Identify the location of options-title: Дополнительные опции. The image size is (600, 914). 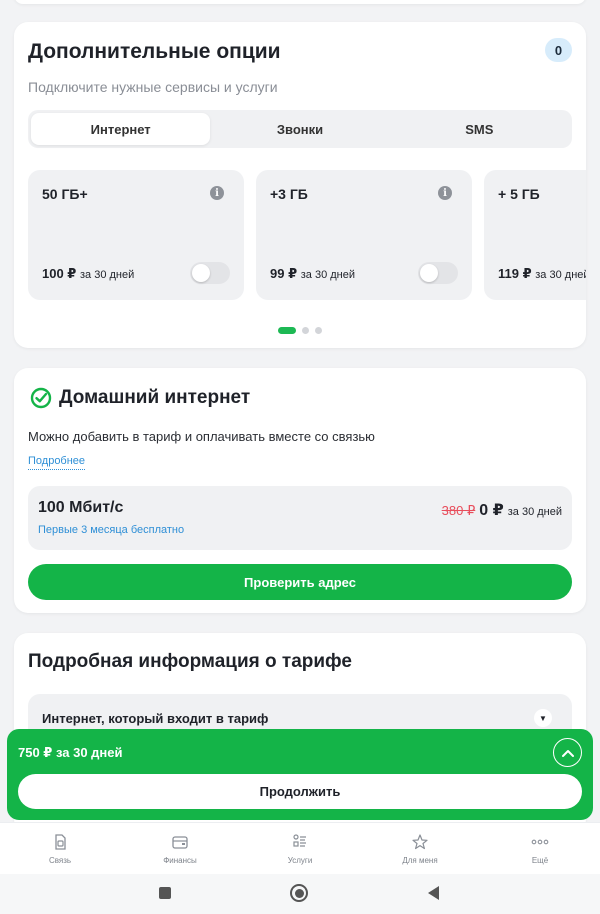
(154, 51).